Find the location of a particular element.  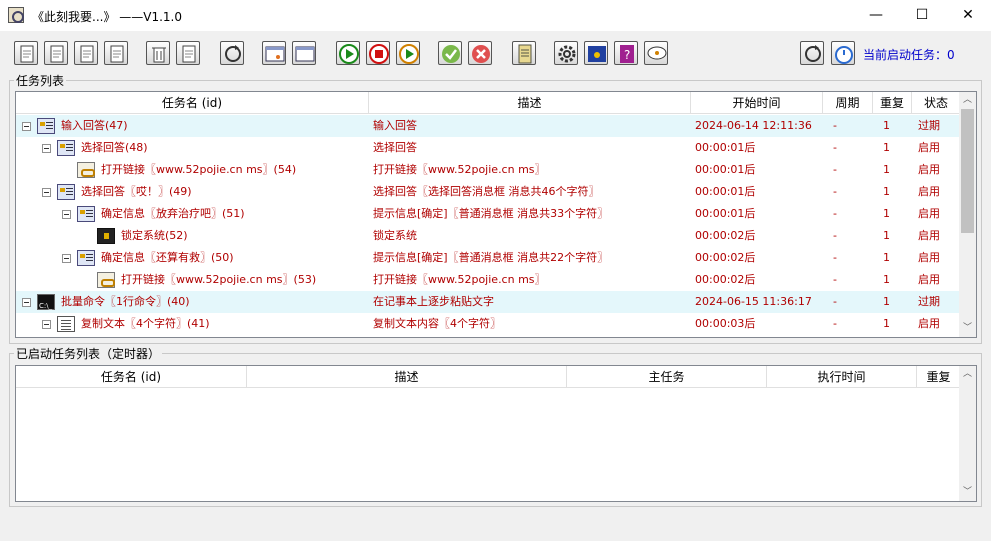

task-start-time: 00:00:02后 is located at coordinates (725, 235).